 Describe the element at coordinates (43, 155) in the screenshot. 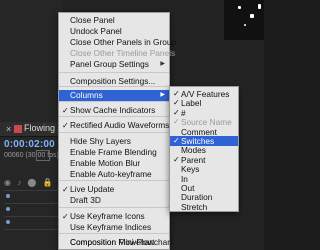

I see `search-field` at that location.